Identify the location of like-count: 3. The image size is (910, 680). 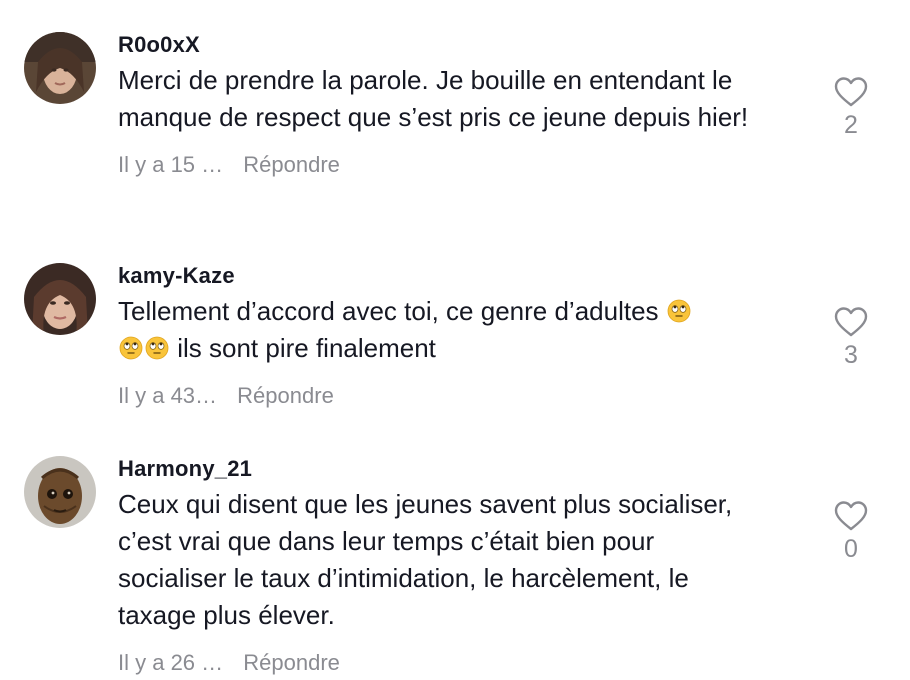
(851, 355).